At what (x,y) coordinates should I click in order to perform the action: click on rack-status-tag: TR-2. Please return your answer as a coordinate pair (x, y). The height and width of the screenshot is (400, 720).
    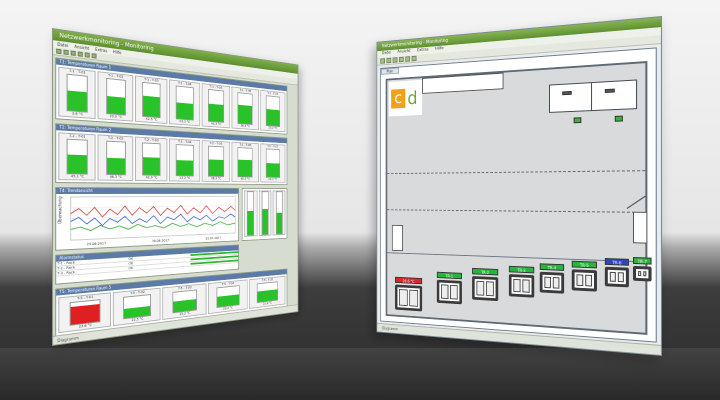
    Looking at the image, I should click on (485, 271).